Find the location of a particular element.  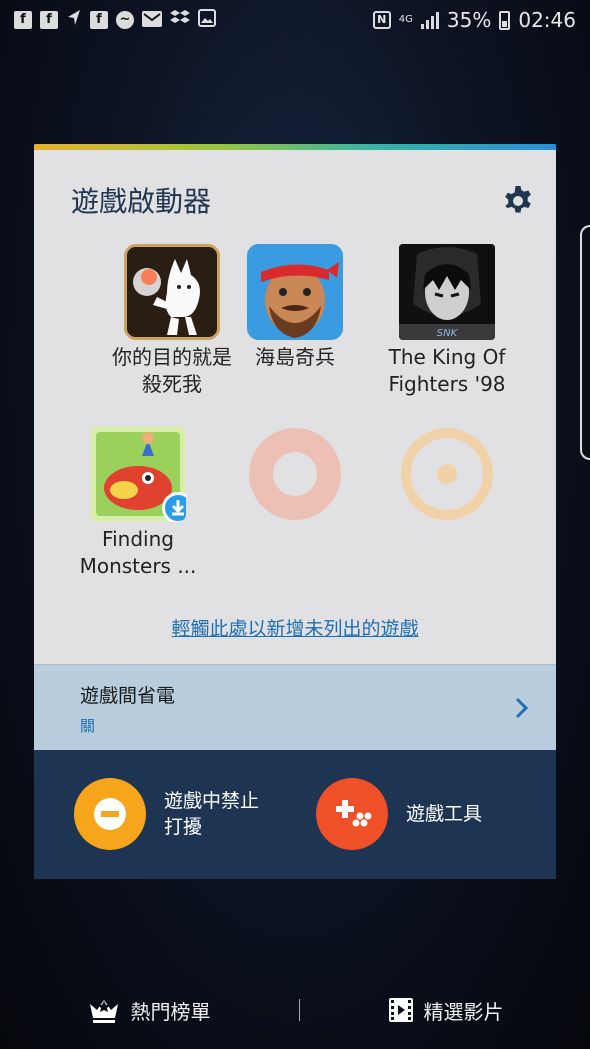

network-type: 4G is located at coordinates (405, 19).